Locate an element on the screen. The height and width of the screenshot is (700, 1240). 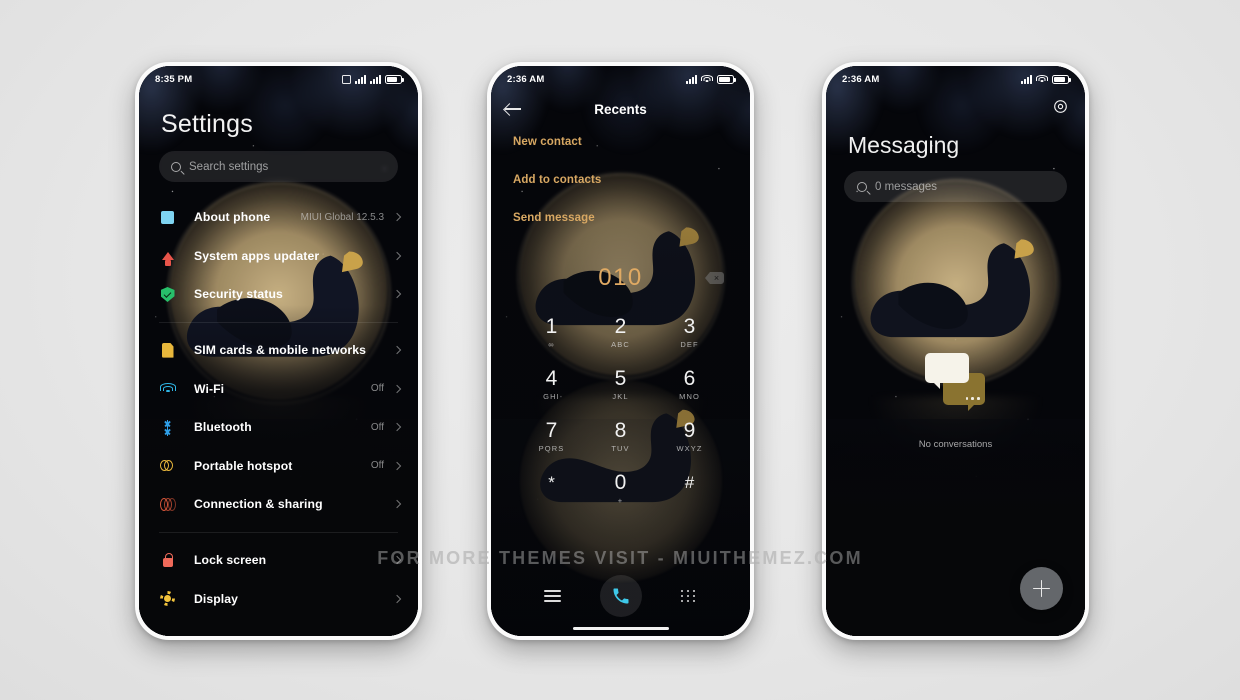
sidebar-item-system-apps-updater: System apps updater is located at coordinates (278, 256).